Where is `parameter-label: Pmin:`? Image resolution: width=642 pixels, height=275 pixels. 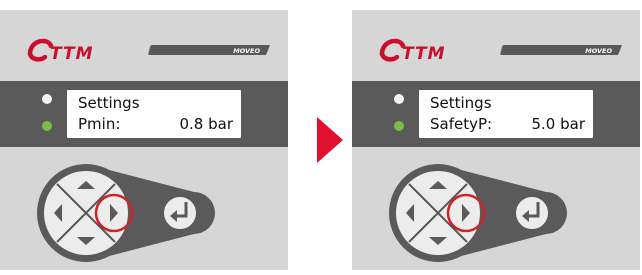
parameter-label: Pmin: is located at coordinates (99, 124).